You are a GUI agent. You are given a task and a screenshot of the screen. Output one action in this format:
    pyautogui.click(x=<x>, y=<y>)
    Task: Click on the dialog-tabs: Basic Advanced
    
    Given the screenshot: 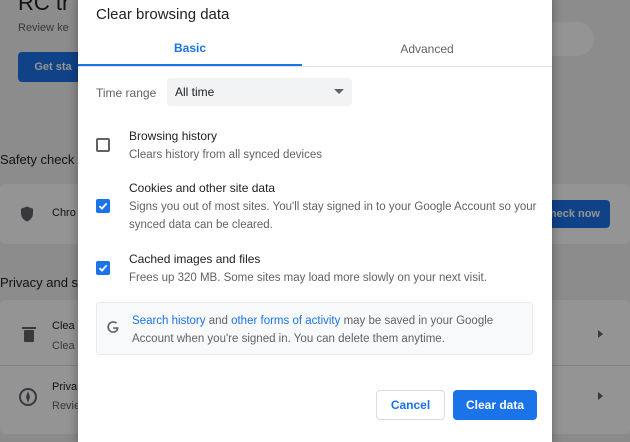 What is the action you would take?
    pyautogui.click(x=315, y=49)
    